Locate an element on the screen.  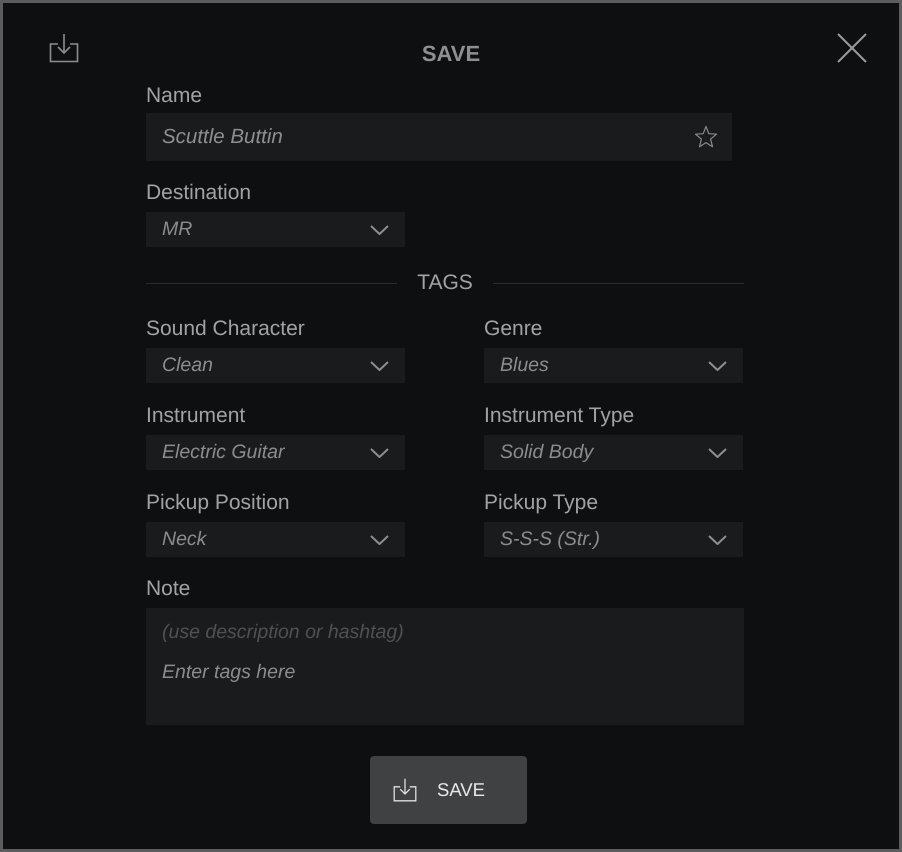
close-icon is located at coordinates (852, 48).